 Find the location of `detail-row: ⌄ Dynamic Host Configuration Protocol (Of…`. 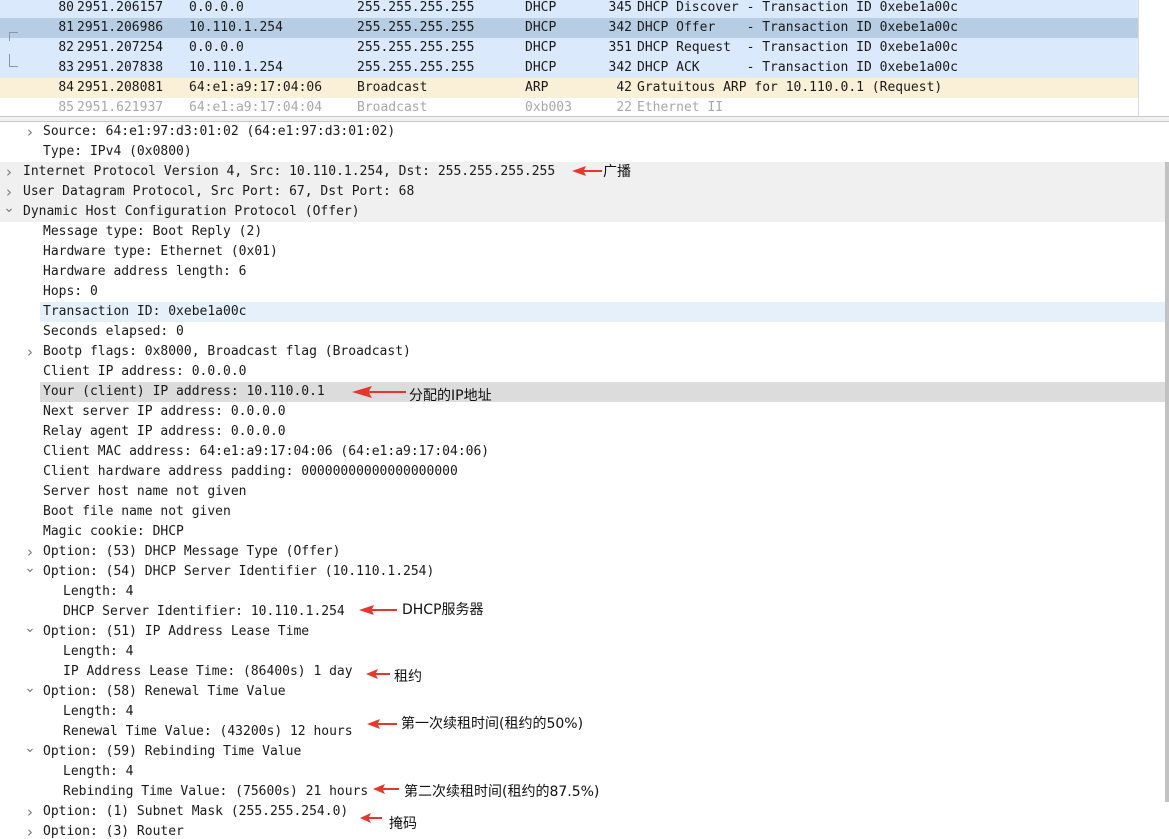

detail-row: ⌄ Dynamic Host Configuration Protocol (Of… is located at coordinates (582, 211).